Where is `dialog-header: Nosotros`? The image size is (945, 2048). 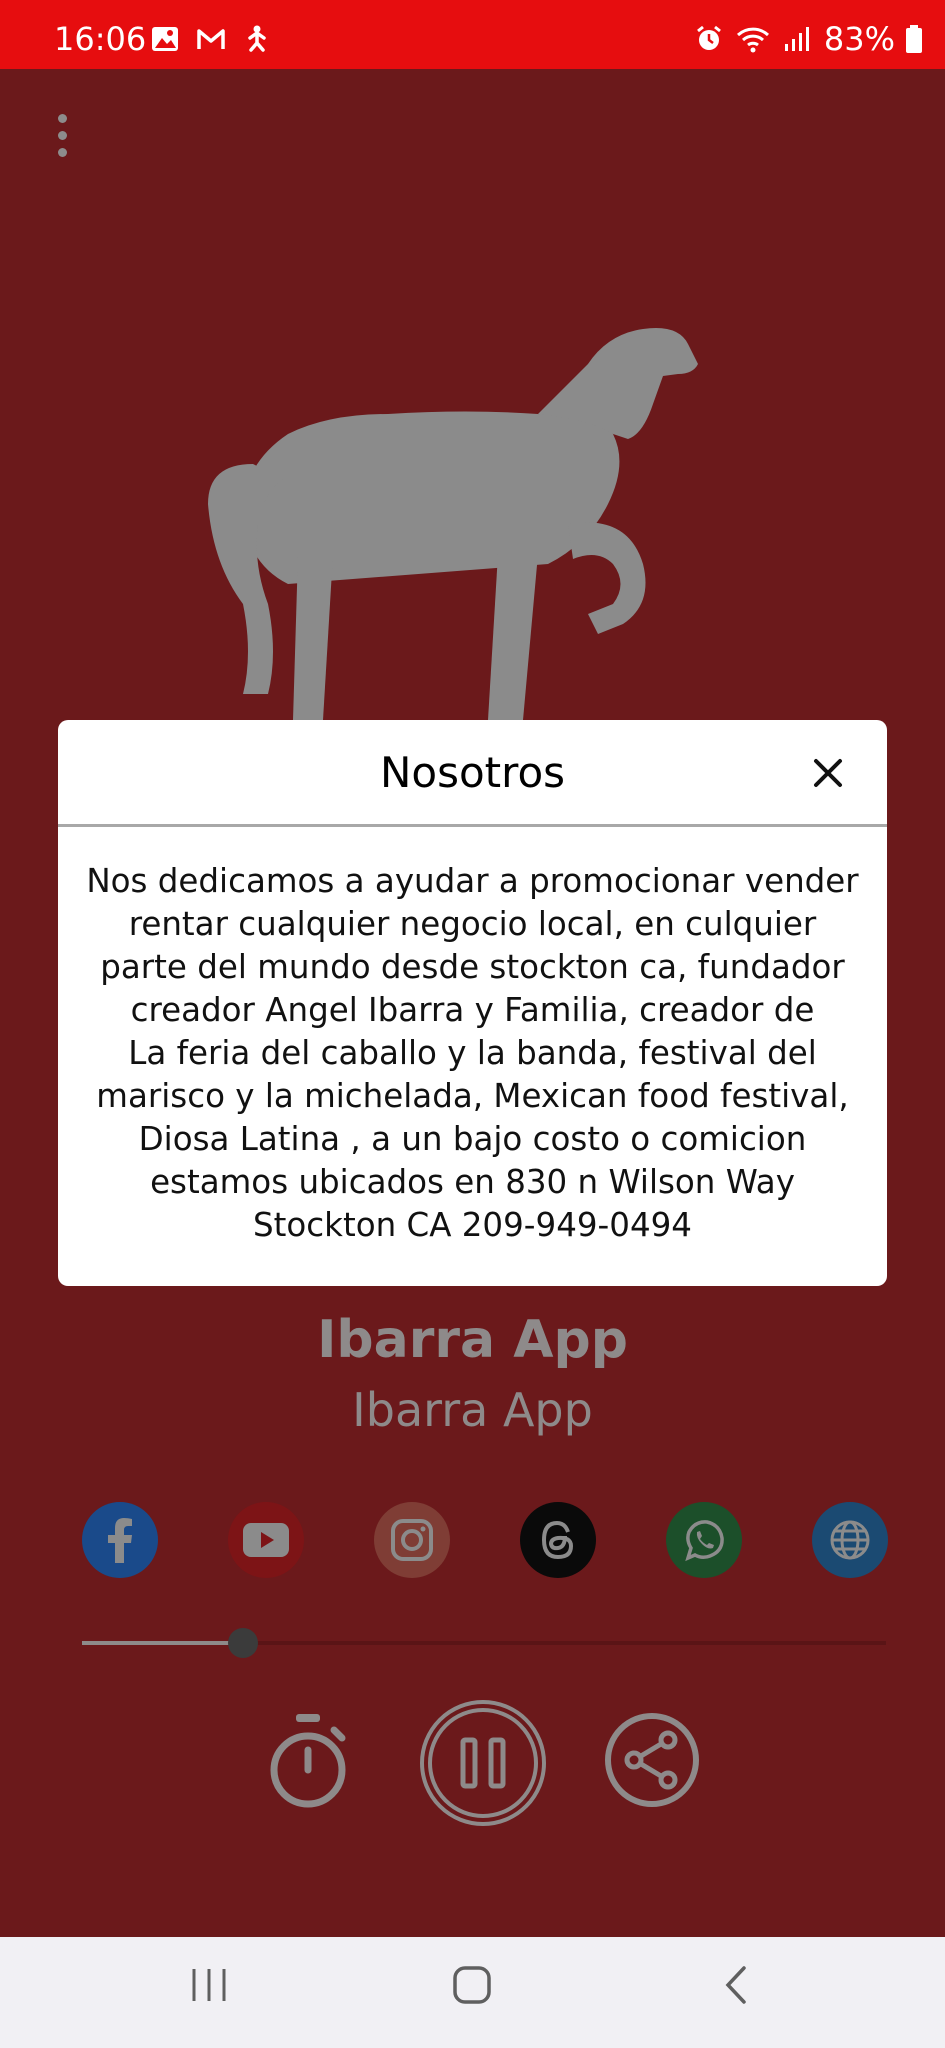 dialog-header: Nosotros is located at coordinates (472, 773).